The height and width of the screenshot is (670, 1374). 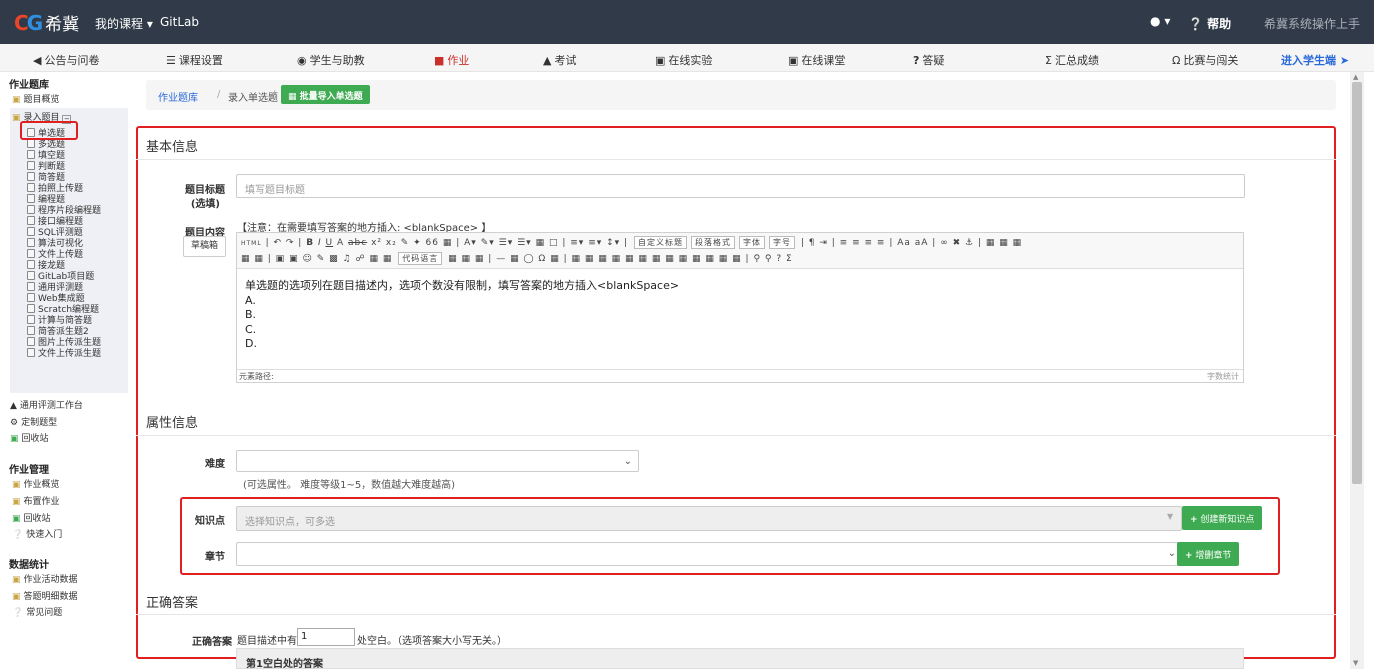 What do you see at coordinates (779, 259) in the screenshot?
I see `help-icon: ?` at bounding box center [779, 259].